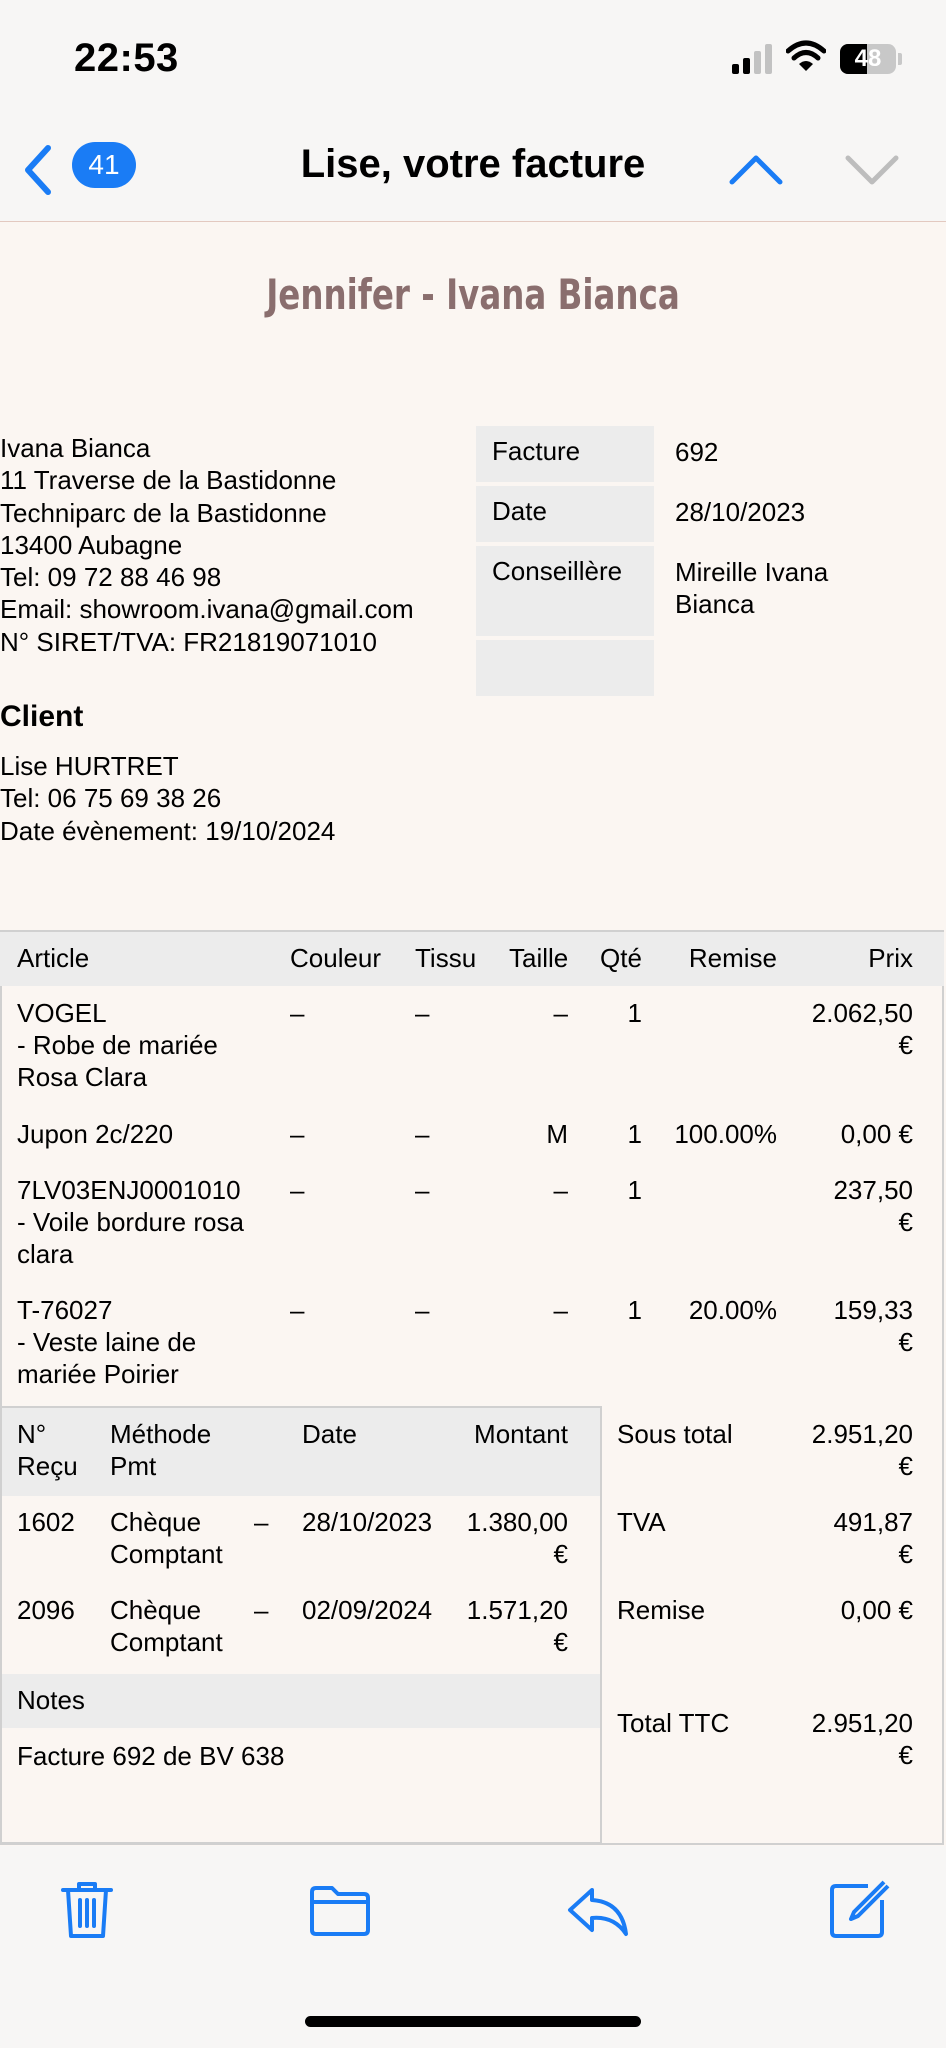 Image resolution: width=946 pixels, height=2048 pixels. I want to click on notes-heading: Notes, so click(51, 1700).